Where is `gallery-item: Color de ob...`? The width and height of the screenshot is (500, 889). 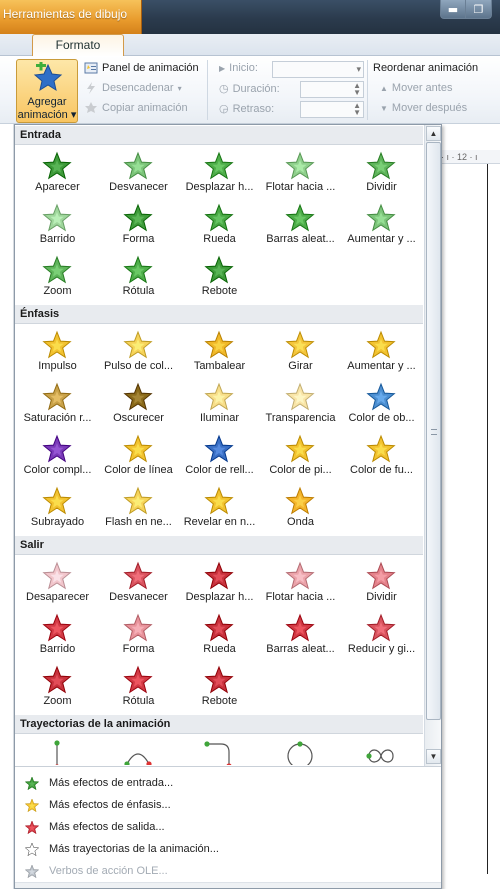
gallery-item: Color de ob... is located at coordinates (381, 404).